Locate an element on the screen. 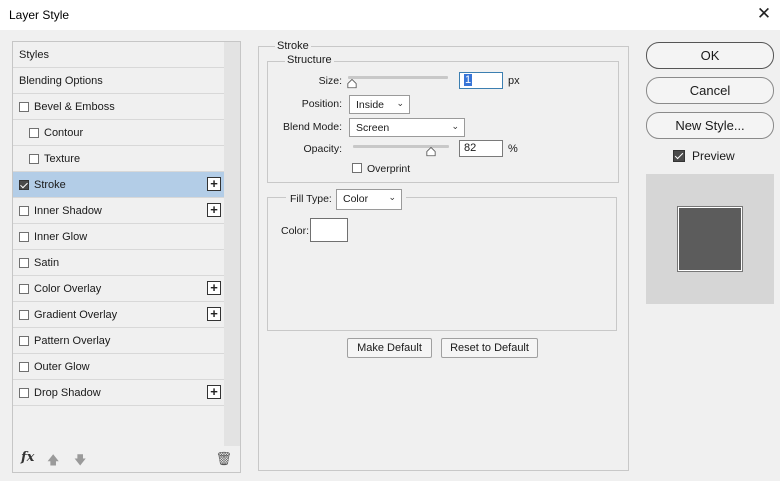 The width and height of the screenshot is (780, 481). preview-swatch is located at coordinates (710, 239).